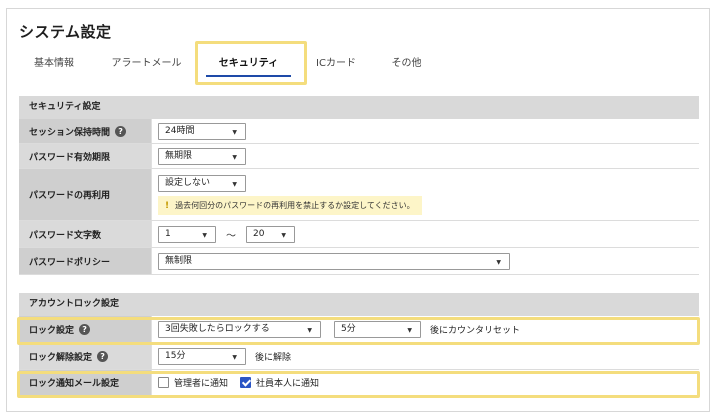  What do you see at coordinates (202, 156) in the screenshot?
I see `password-expiry-select: 無期限 ▼` at bounding box center [202, 156].